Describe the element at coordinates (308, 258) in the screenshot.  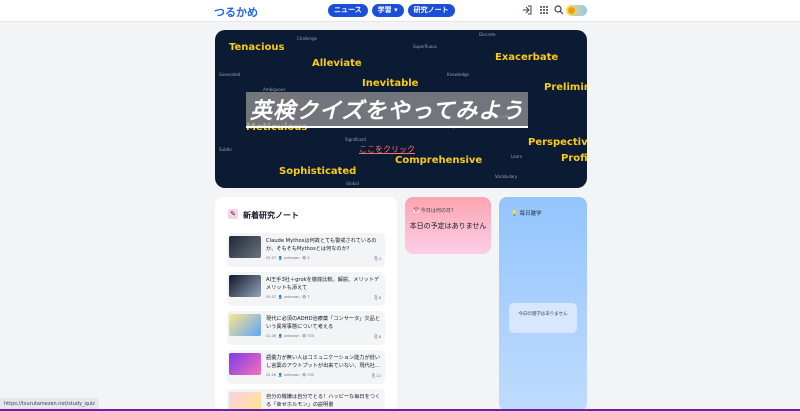
I see `note-views: 4` at that location.